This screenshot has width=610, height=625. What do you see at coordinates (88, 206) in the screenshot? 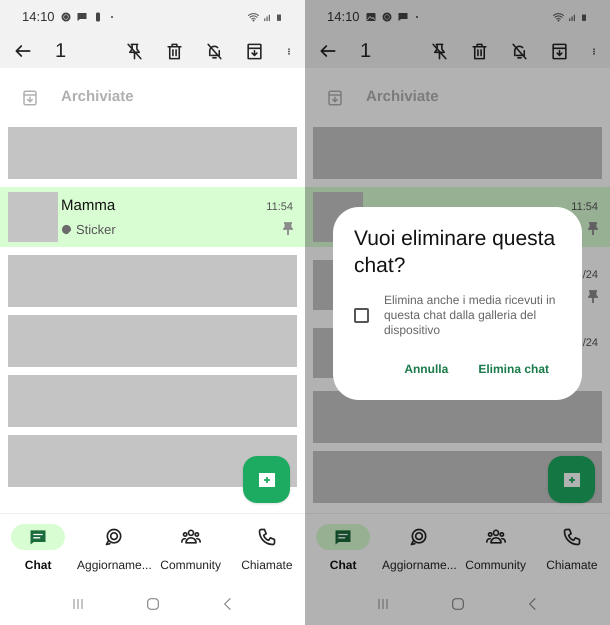
I see `contact-name: Mamma` at bounding box center [88, 206].